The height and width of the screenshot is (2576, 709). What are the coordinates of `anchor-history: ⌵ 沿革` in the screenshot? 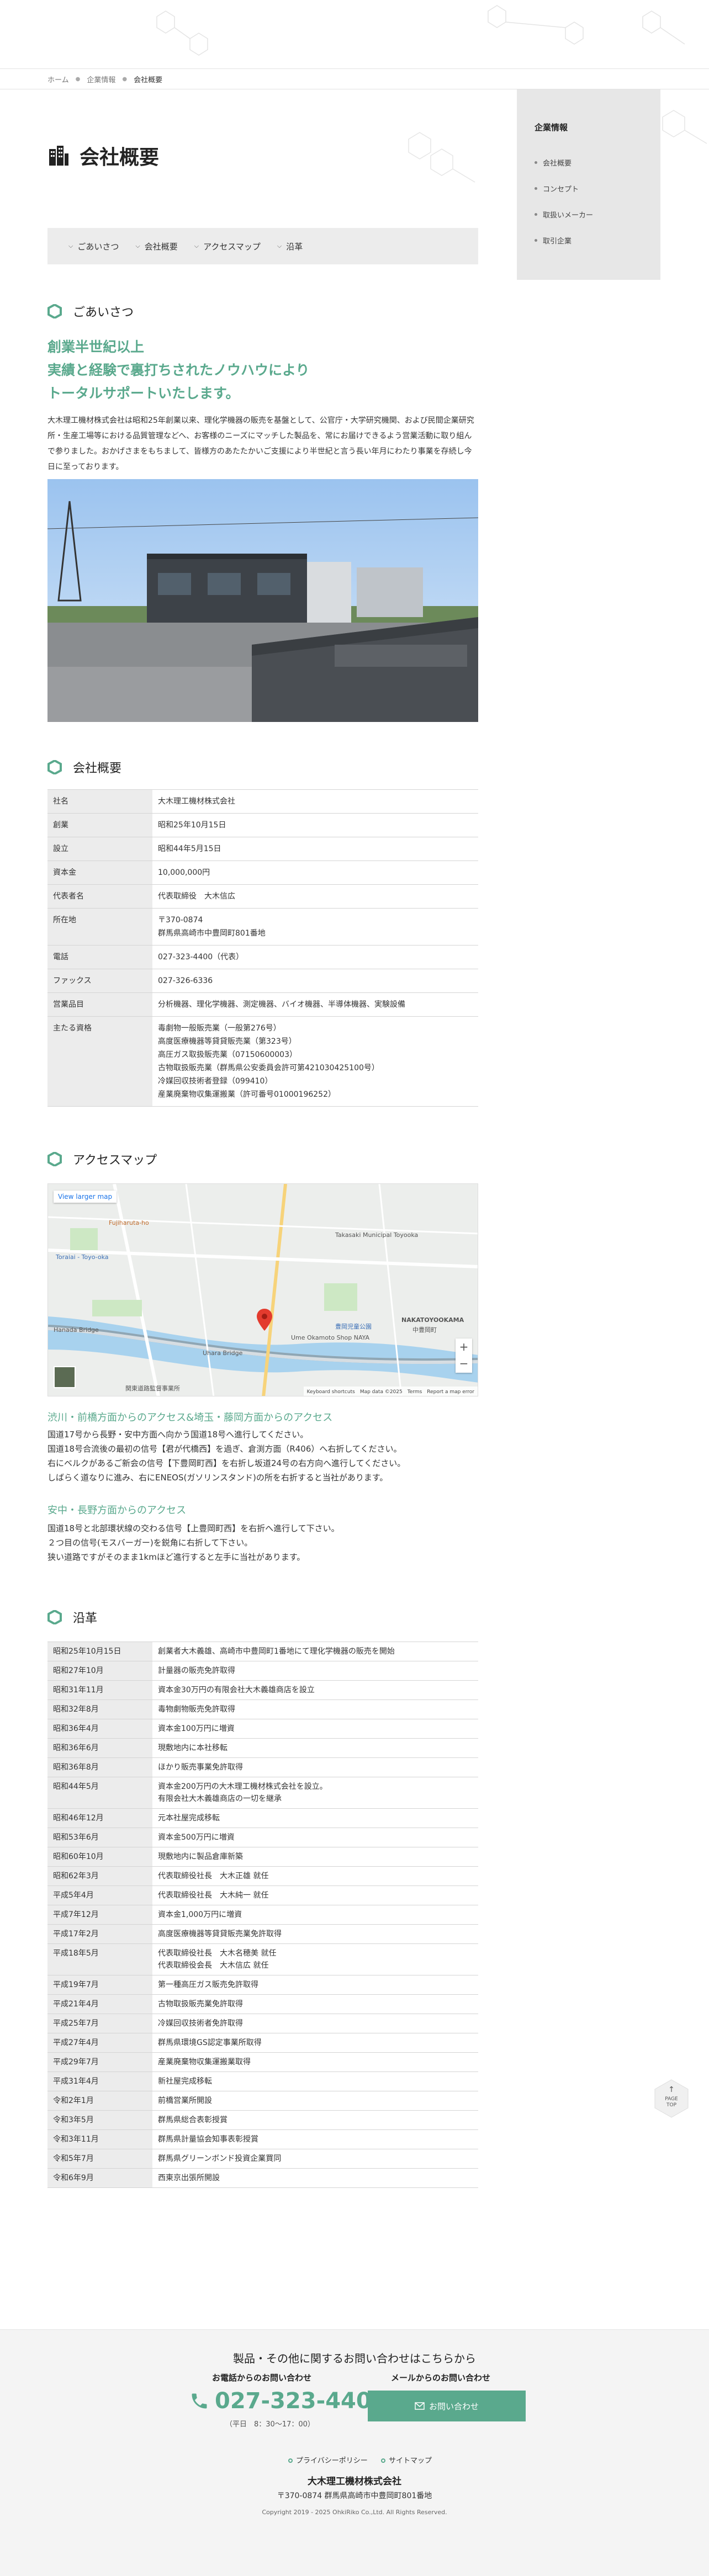 It's located at (290, 246).